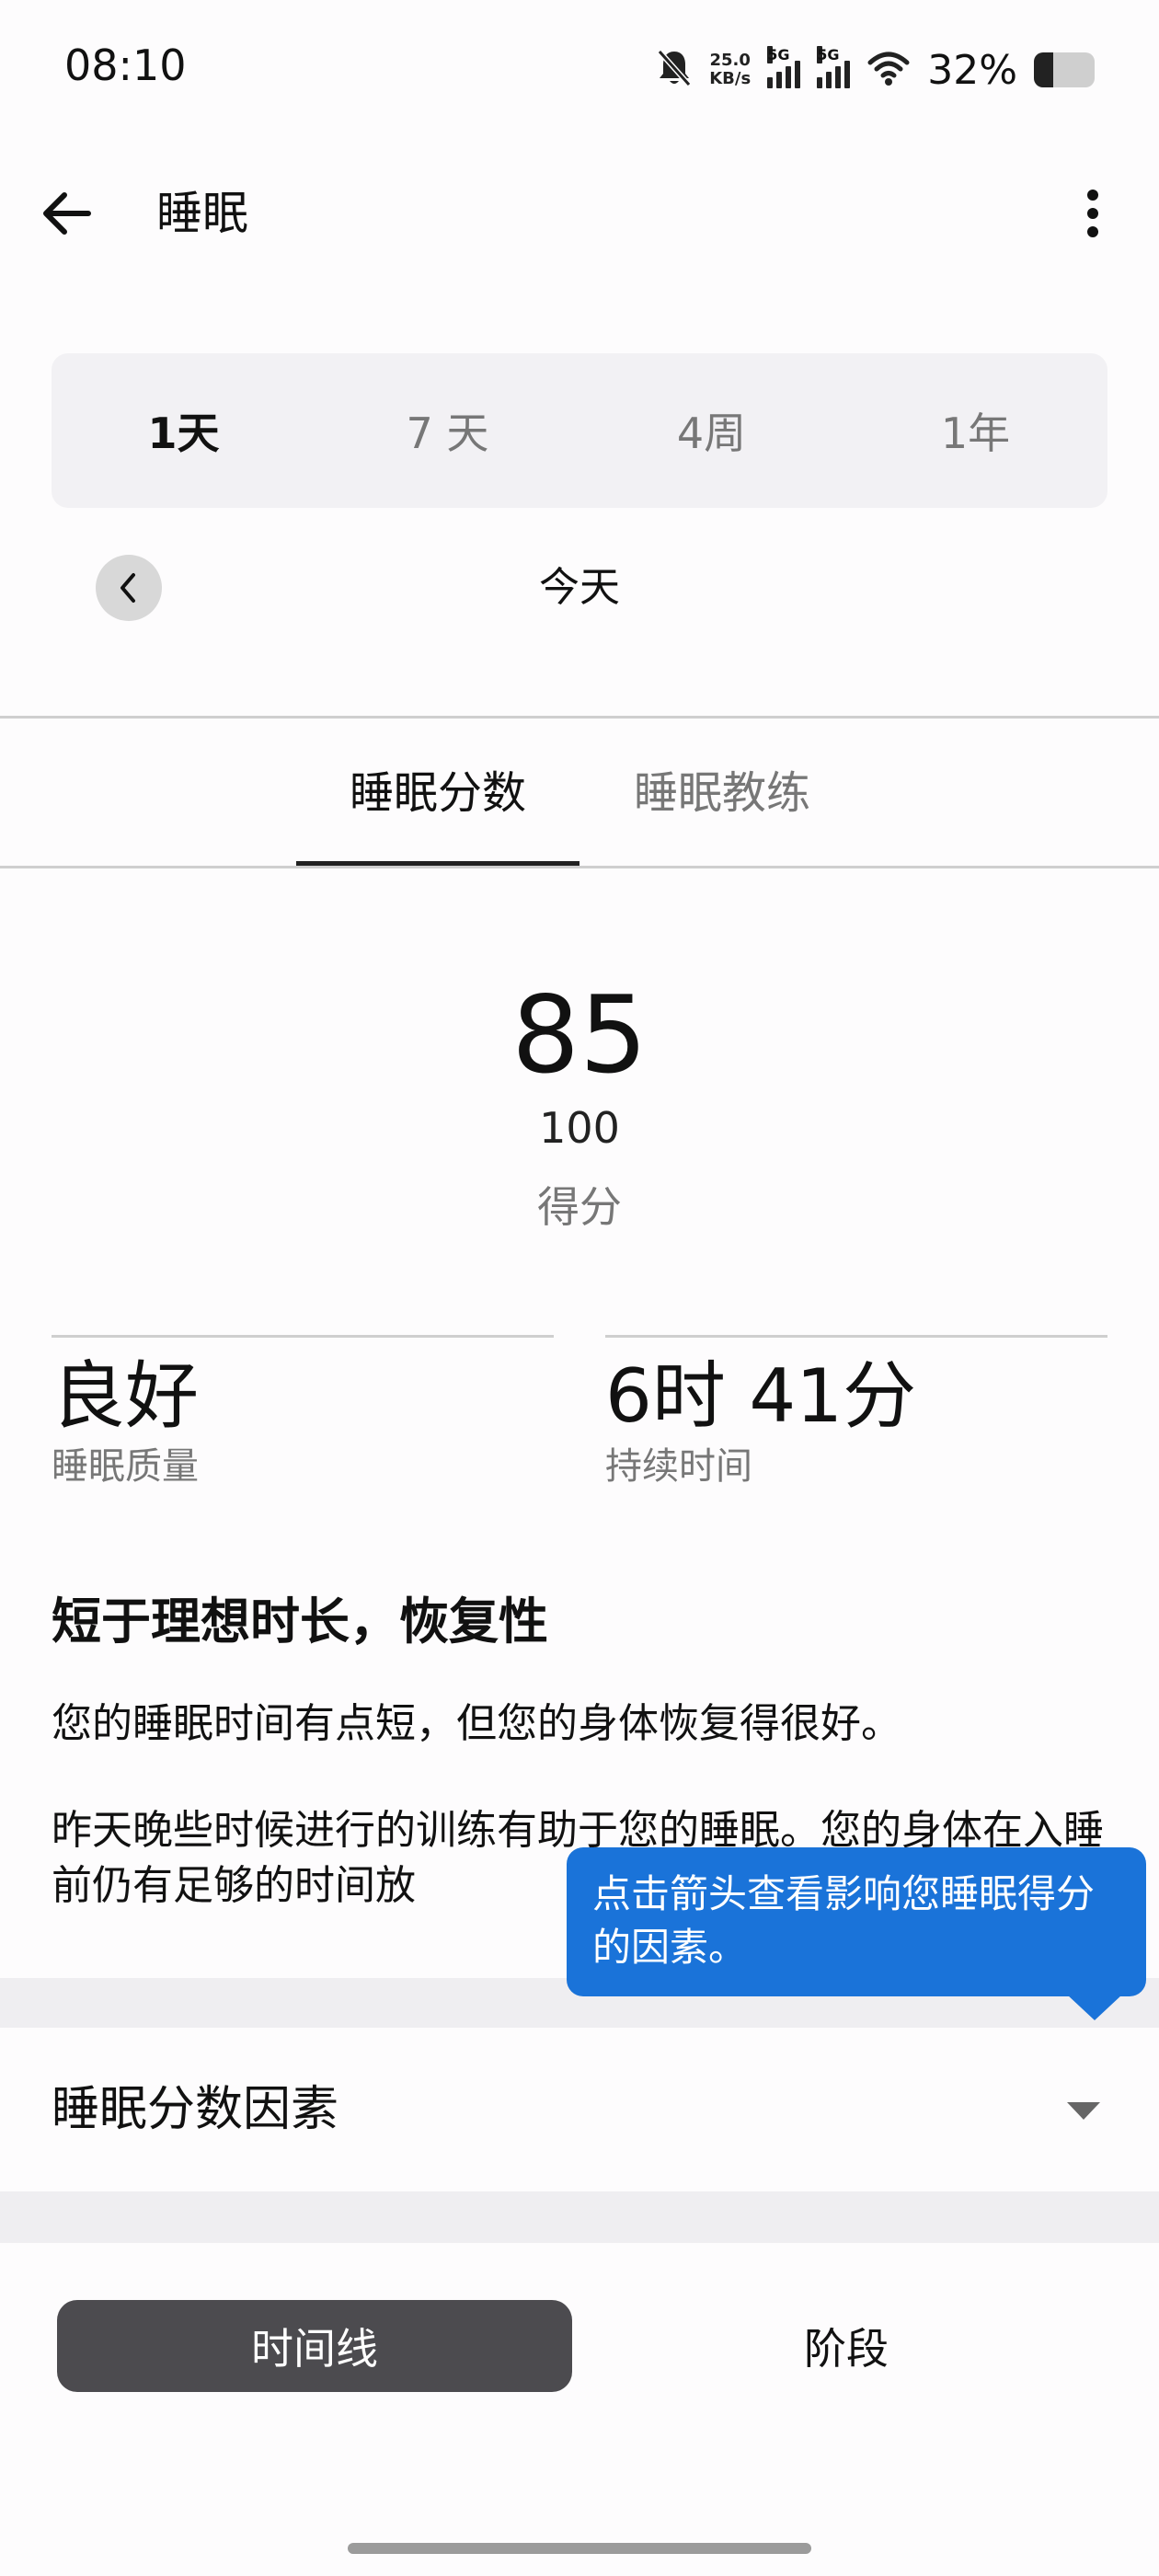 The height and width of the screenshot is (2576, 1159). I want to click on page-title: 睡眠, so click(202, 213).